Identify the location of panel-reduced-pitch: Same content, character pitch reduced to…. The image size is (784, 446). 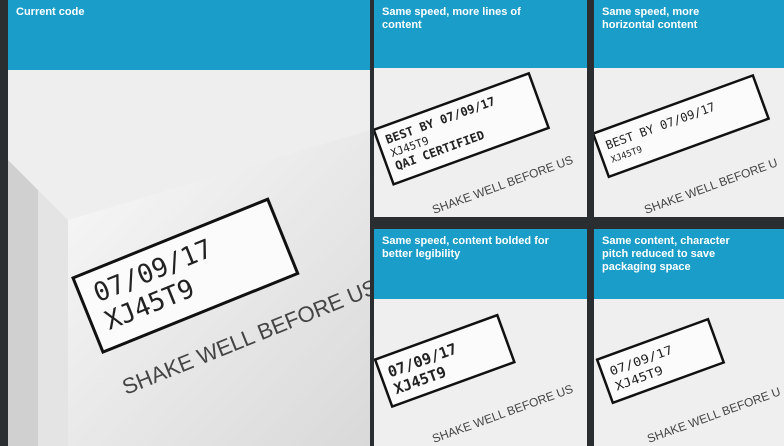
(689, 337).